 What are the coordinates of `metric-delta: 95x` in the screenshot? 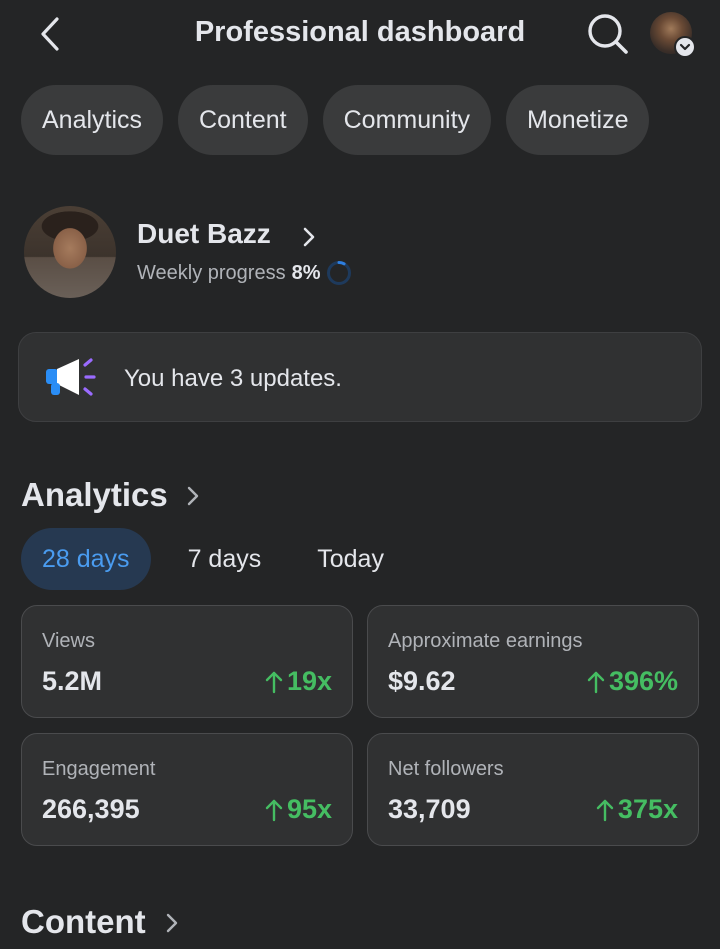 It's located at (298, 809).